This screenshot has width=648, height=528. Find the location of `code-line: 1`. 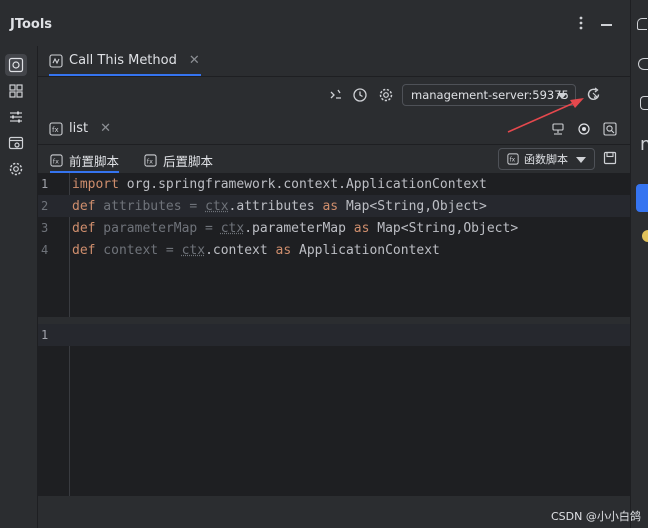

code-line: 1 is located at coordinates (334, 335).